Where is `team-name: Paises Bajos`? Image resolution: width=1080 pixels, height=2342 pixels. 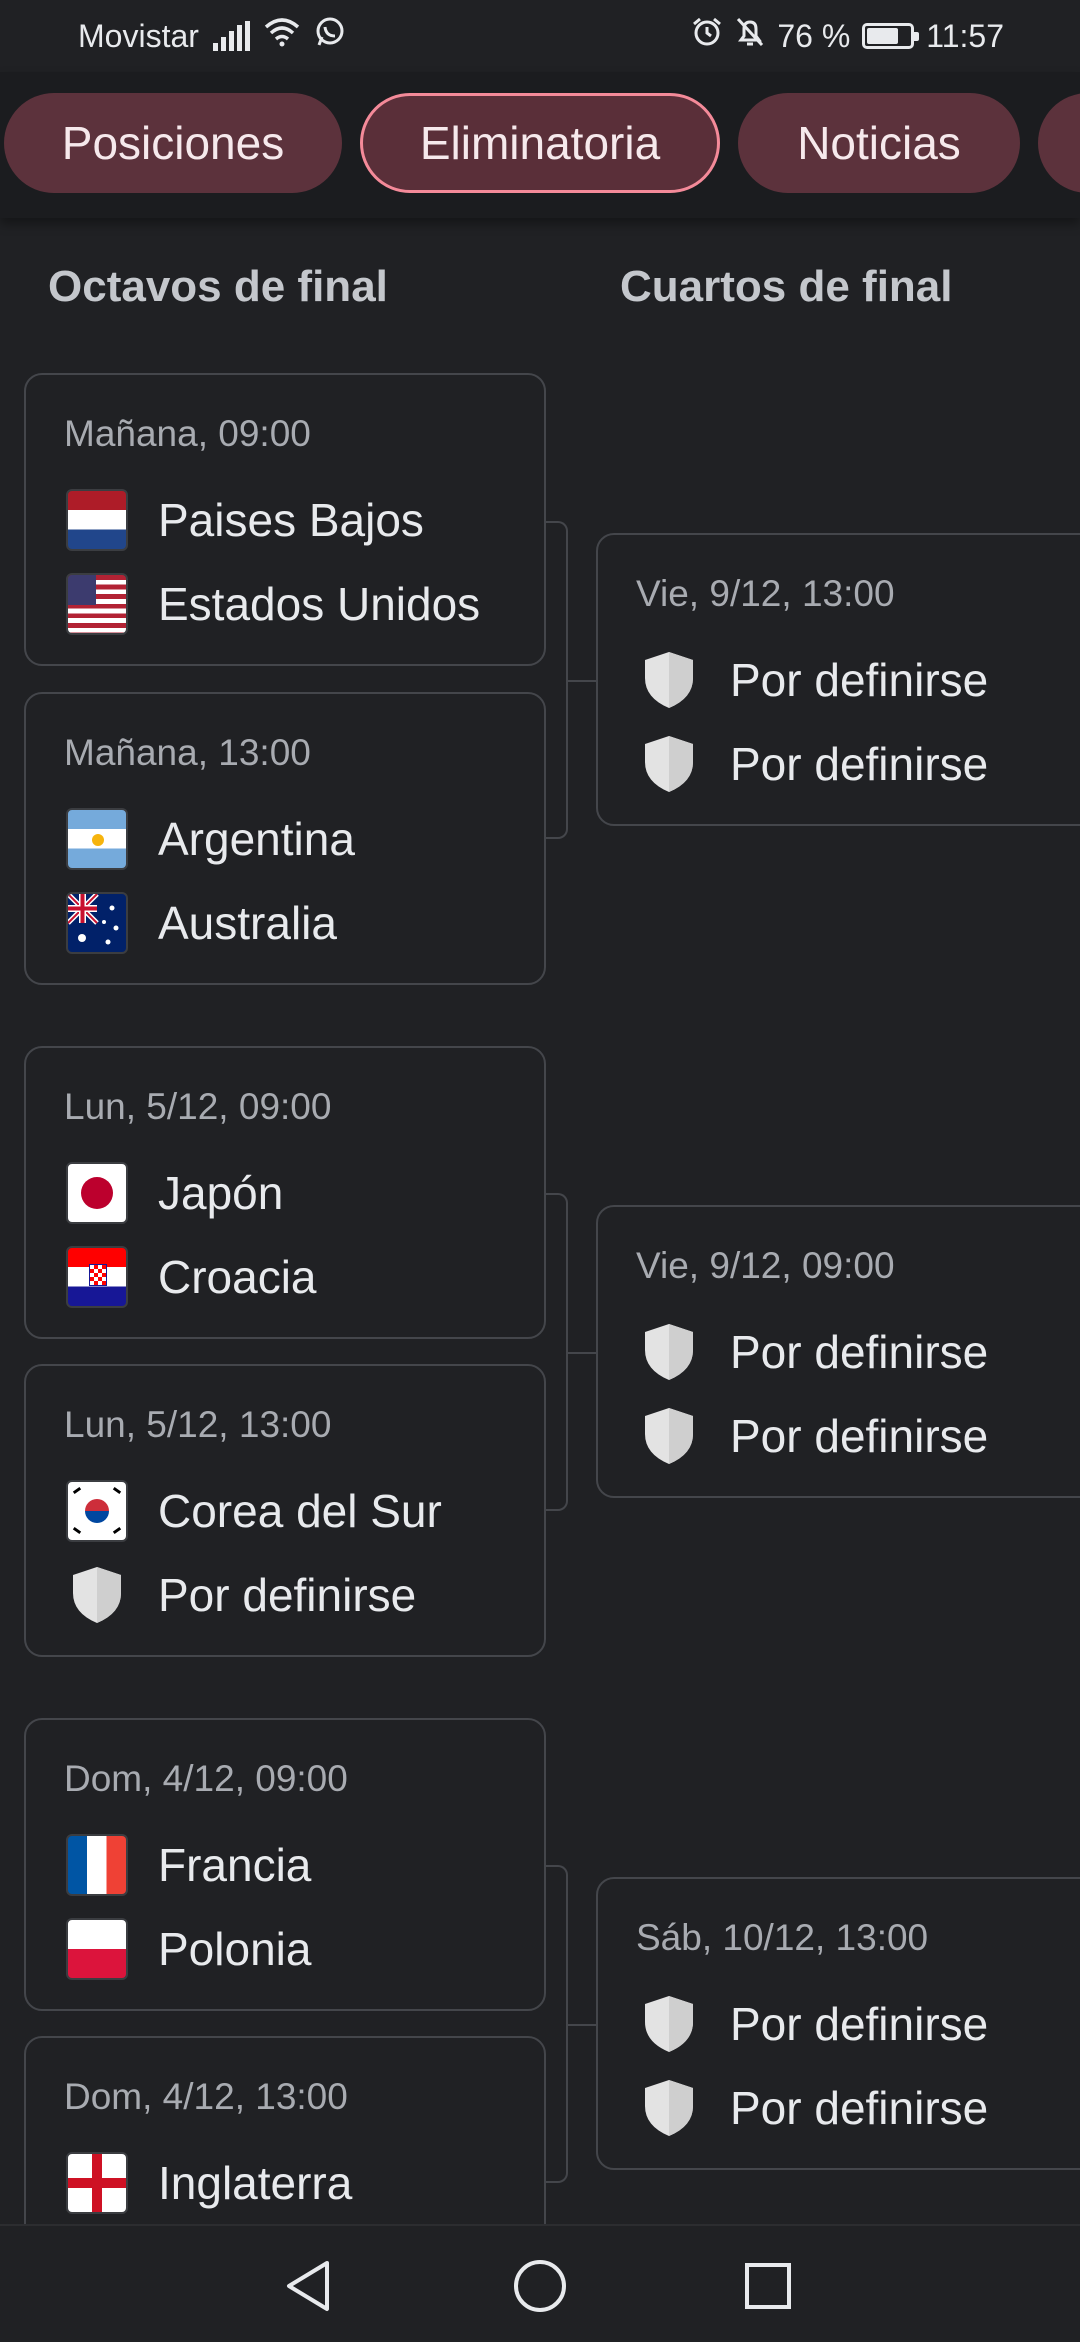 team-name: Paises Bajos is located at coordinates (291, 520).